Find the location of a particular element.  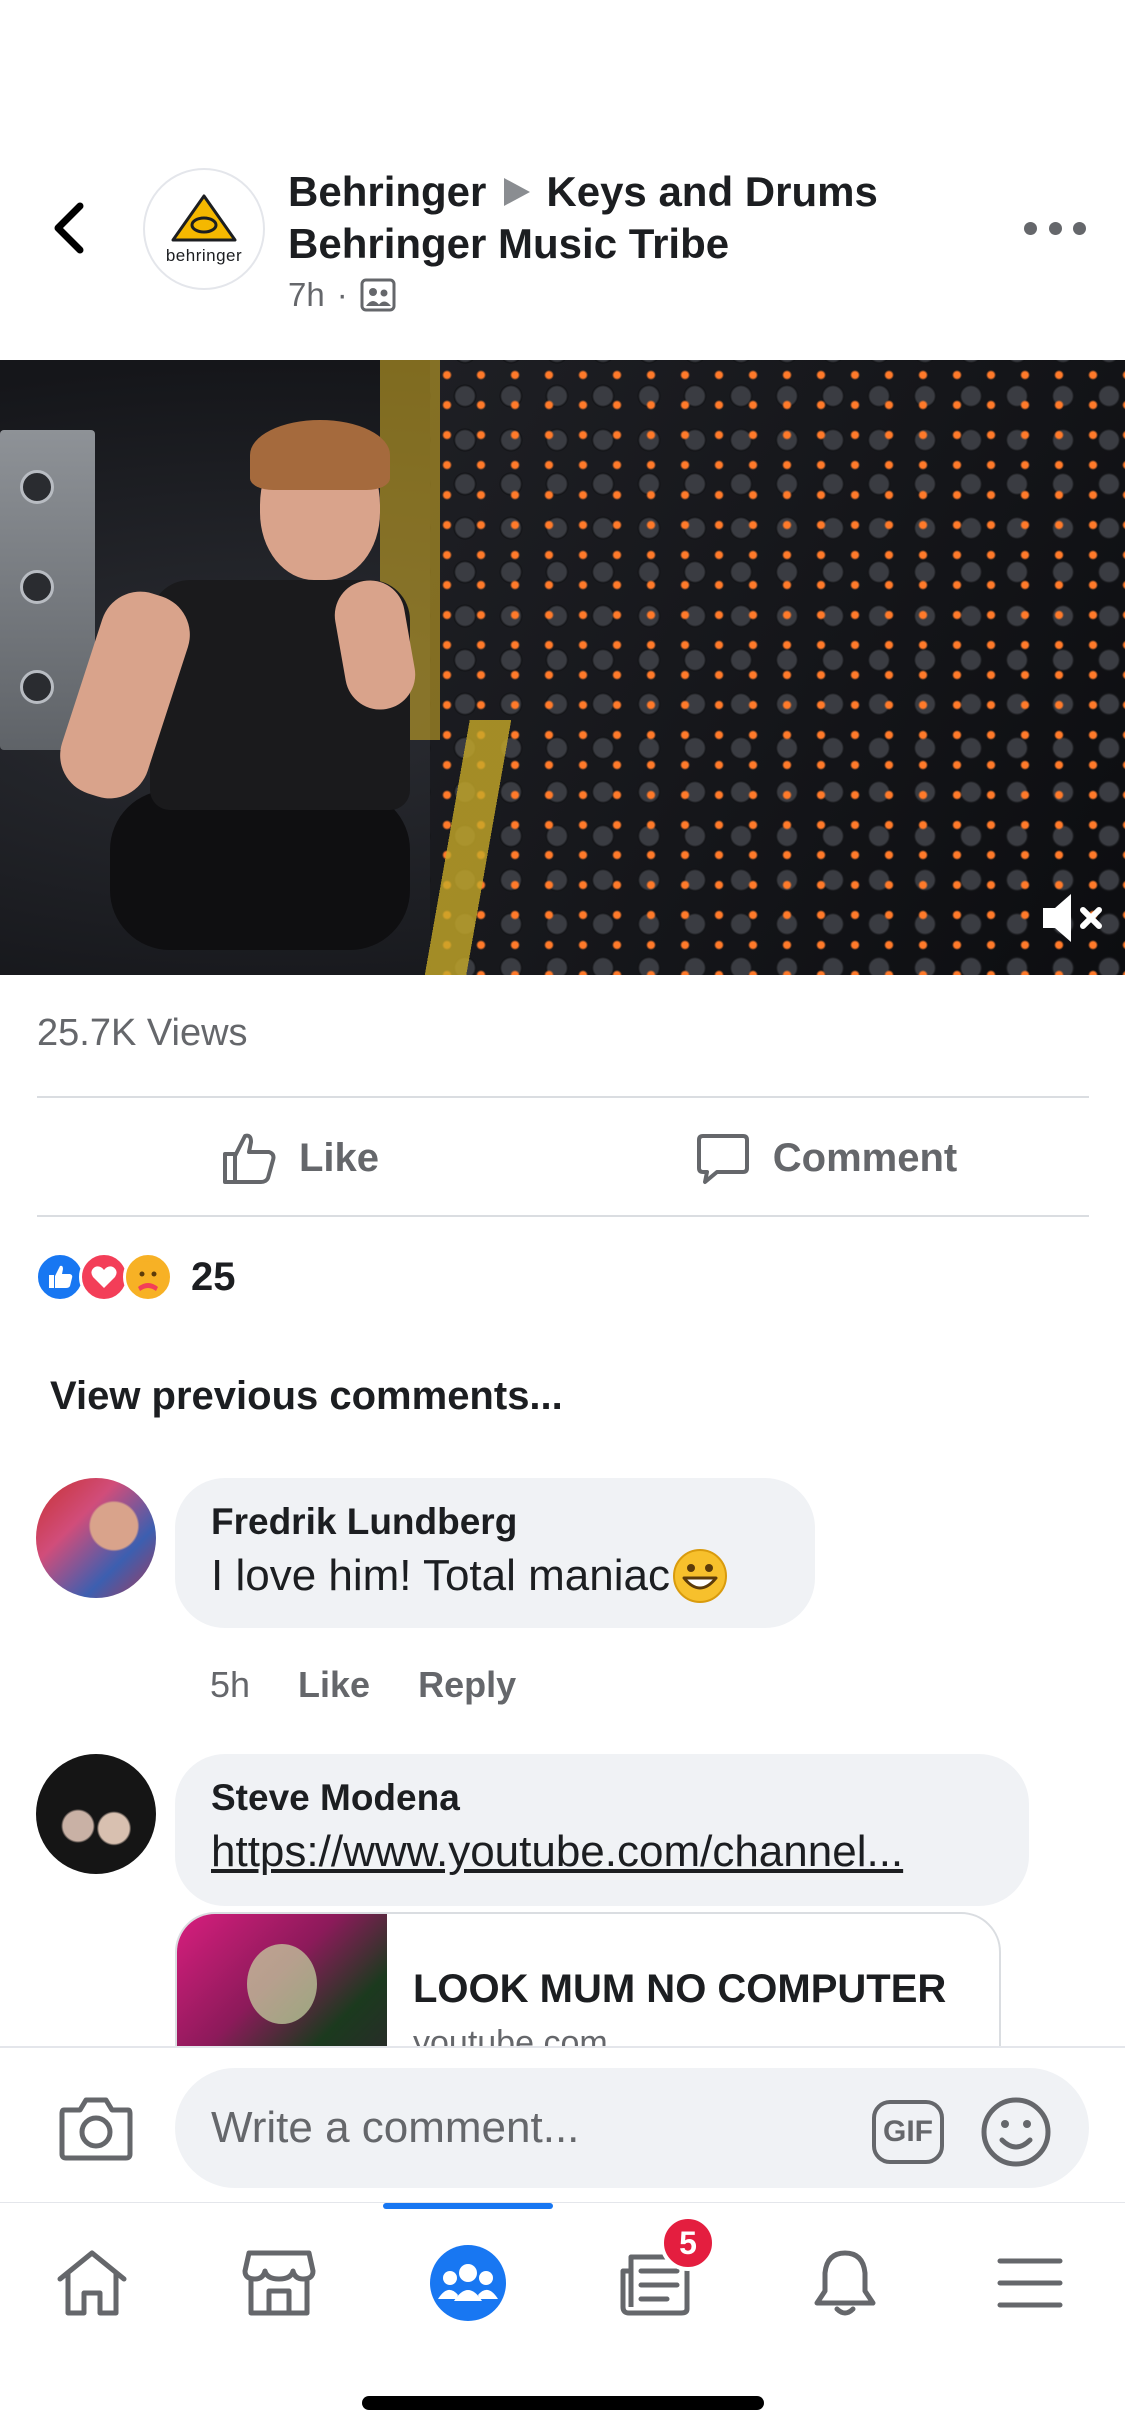

tab-groups is located at coordinates (468, 2283).